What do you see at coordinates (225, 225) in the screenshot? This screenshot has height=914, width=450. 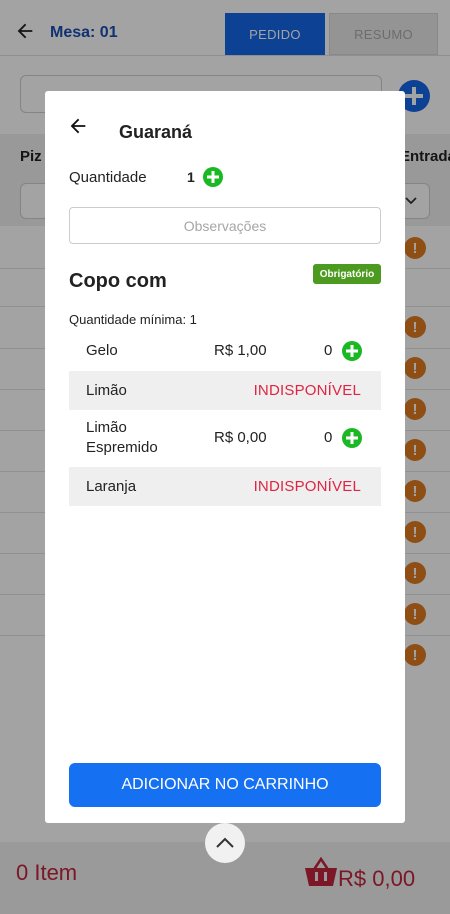 I see `observations-input` at bounding box center [225, 225].